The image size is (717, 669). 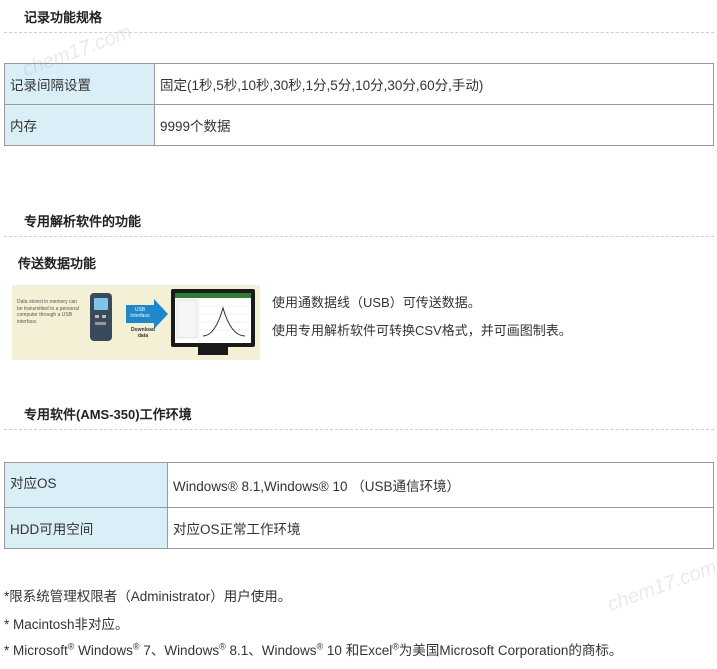 I want to click on note-text: 7、Windows, so click(x=179, y=650).